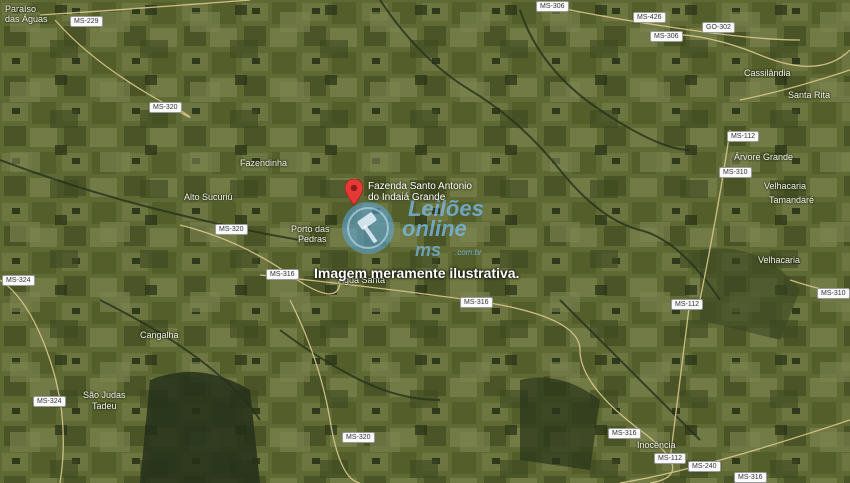 This screenshot has width=850, height=483. Describe the element at coordinates (21, 9) in the screenshot. I see `place-label: Paraíso` at that location.